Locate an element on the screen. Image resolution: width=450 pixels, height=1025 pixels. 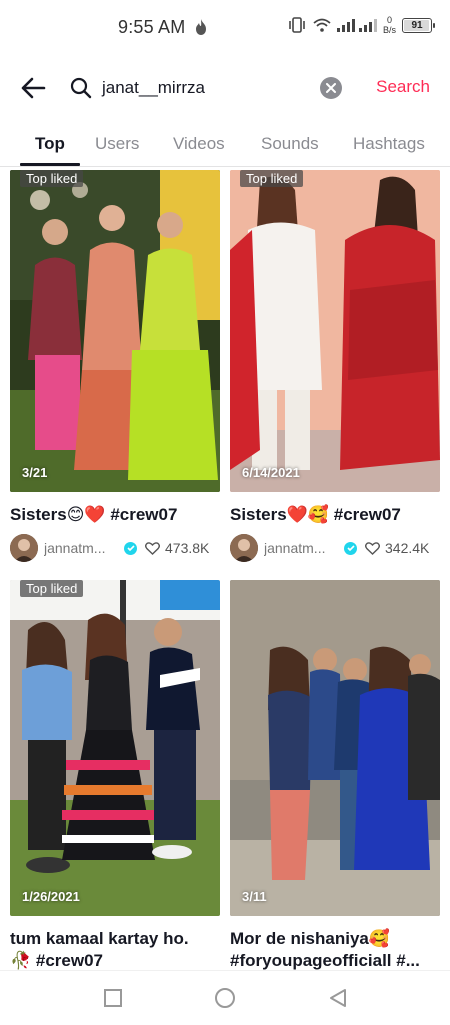
divider is located at coordinates (225, 166).